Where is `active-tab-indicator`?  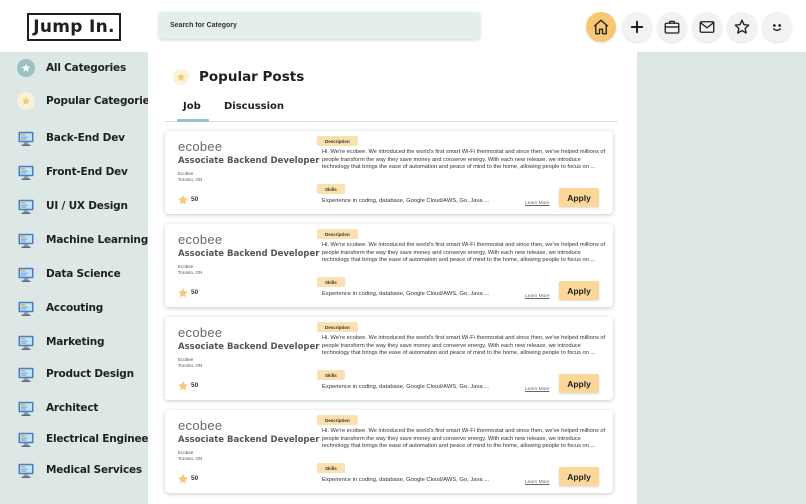
active-tab-indicator is located at coordinates (193, 120).